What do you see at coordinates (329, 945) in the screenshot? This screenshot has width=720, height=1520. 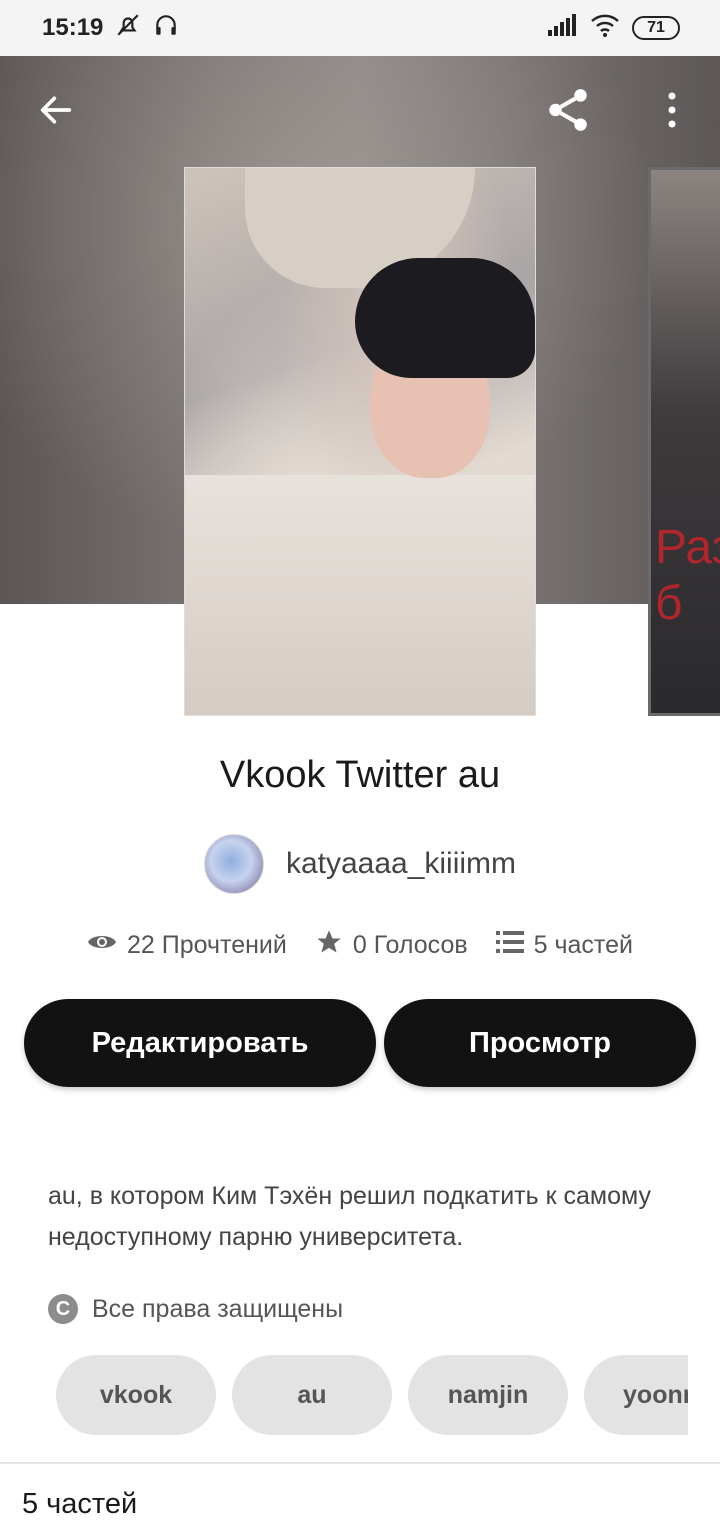 I see `star-icon` at bounding box center [329, 945].